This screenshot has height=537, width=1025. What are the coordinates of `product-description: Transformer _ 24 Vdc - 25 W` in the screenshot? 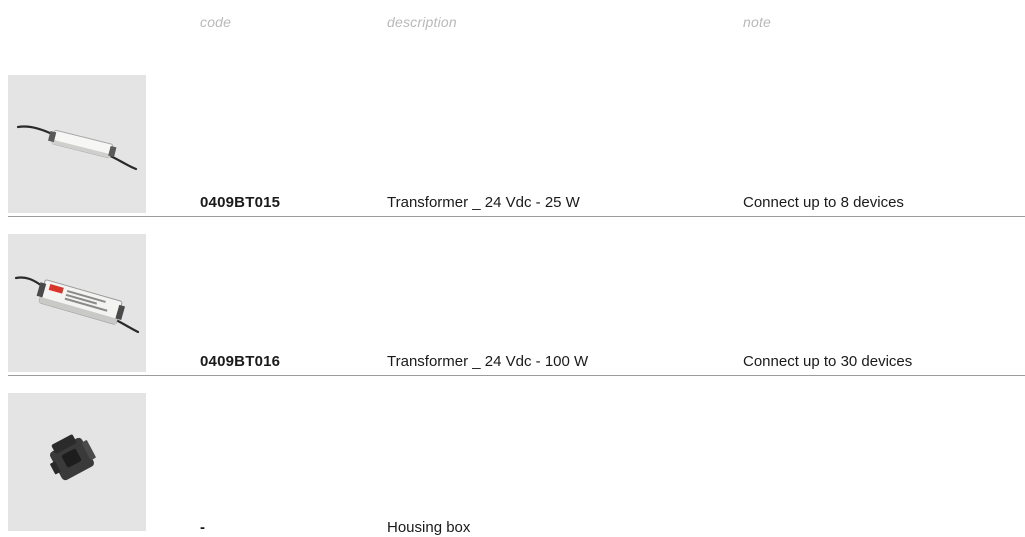 It's located at (483, 202).